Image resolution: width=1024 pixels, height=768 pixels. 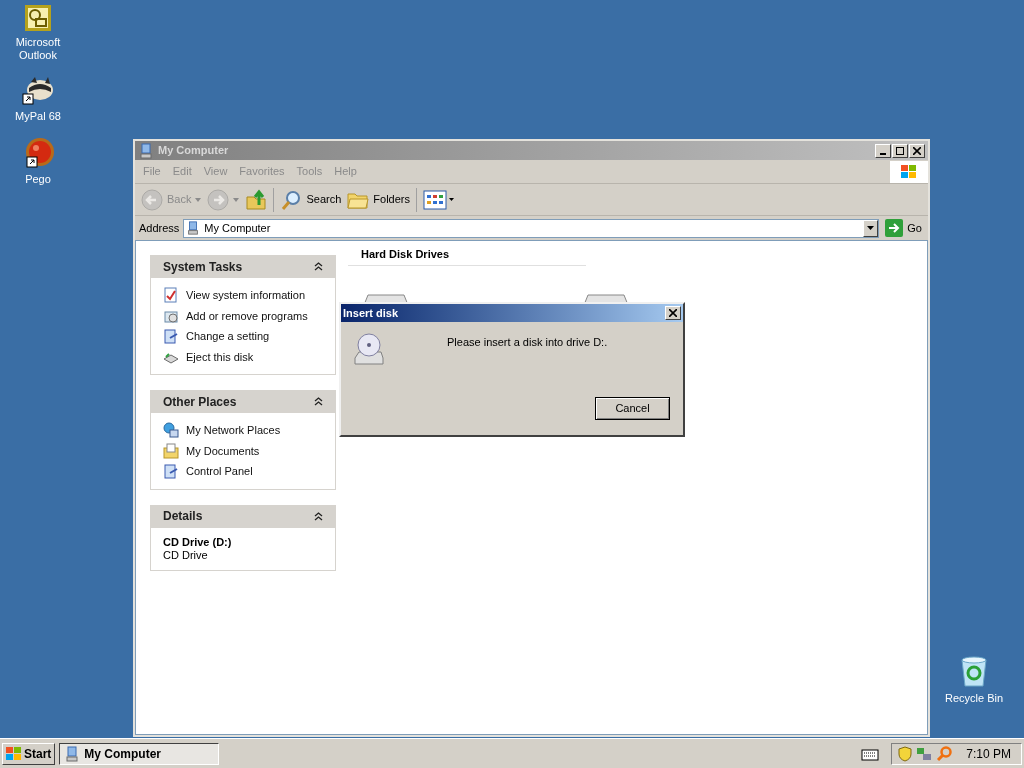 I want to click on maximize-button, so click(x=900, y=150).